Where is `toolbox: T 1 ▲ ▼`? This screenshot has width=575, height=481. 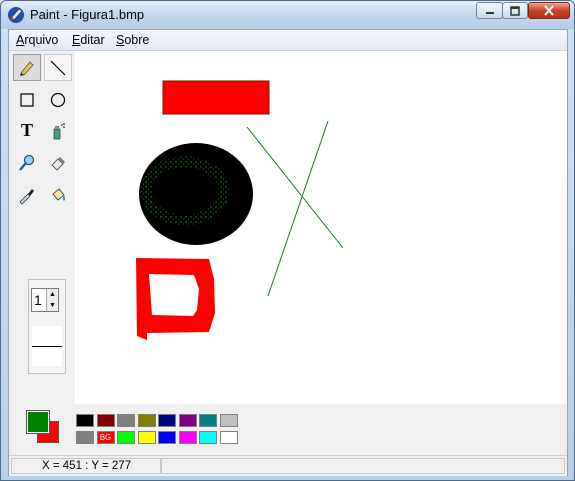 toolbox: T 1 ▲ ▼ is located at coordinates (42, 227).